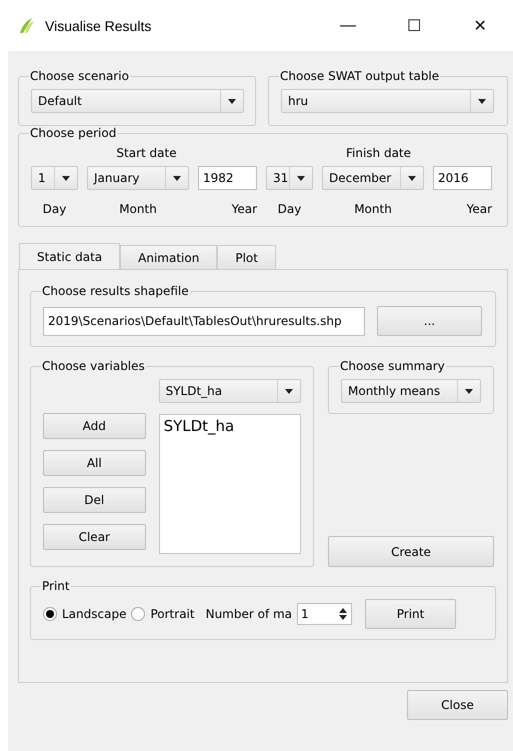 This screenshot has height=751, width=513. What do you see at coordinates (462, 178) in the screenshot?
I see `year-field: 2016` at bounding box center [462, 178].